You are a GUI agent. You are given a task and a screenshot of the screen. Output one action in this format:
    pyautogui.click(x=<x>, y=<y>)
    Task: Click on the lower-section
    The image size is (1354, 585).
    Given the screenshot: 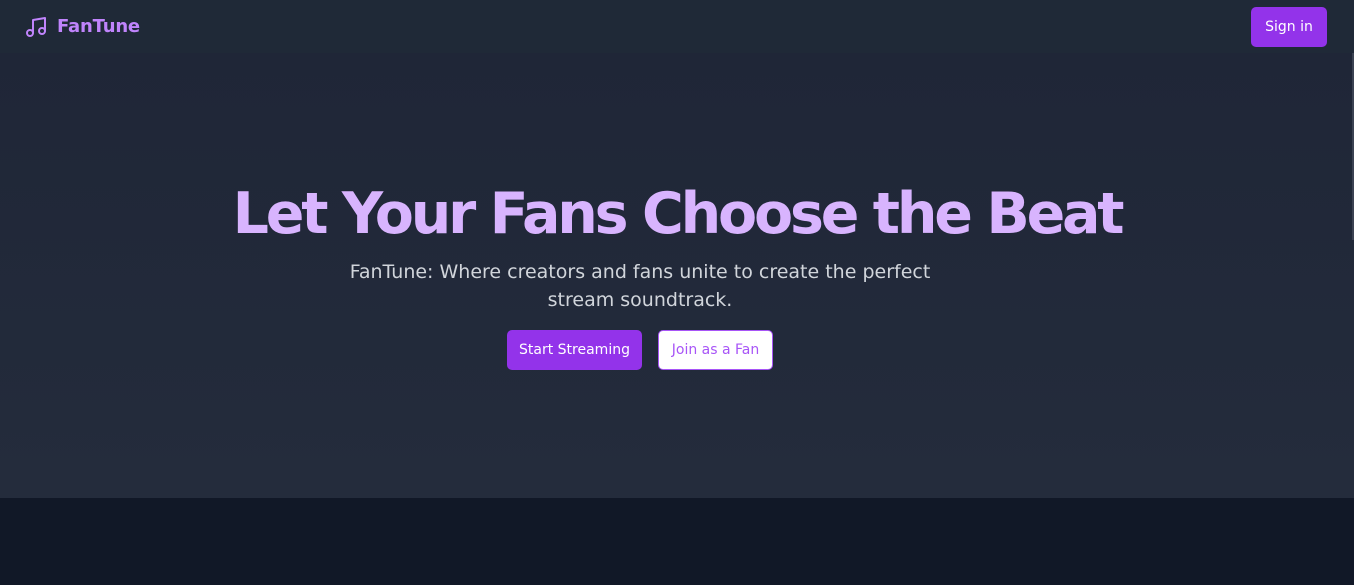 What is the action you would take?
    pyautogui.click(x=677, y=541)
    